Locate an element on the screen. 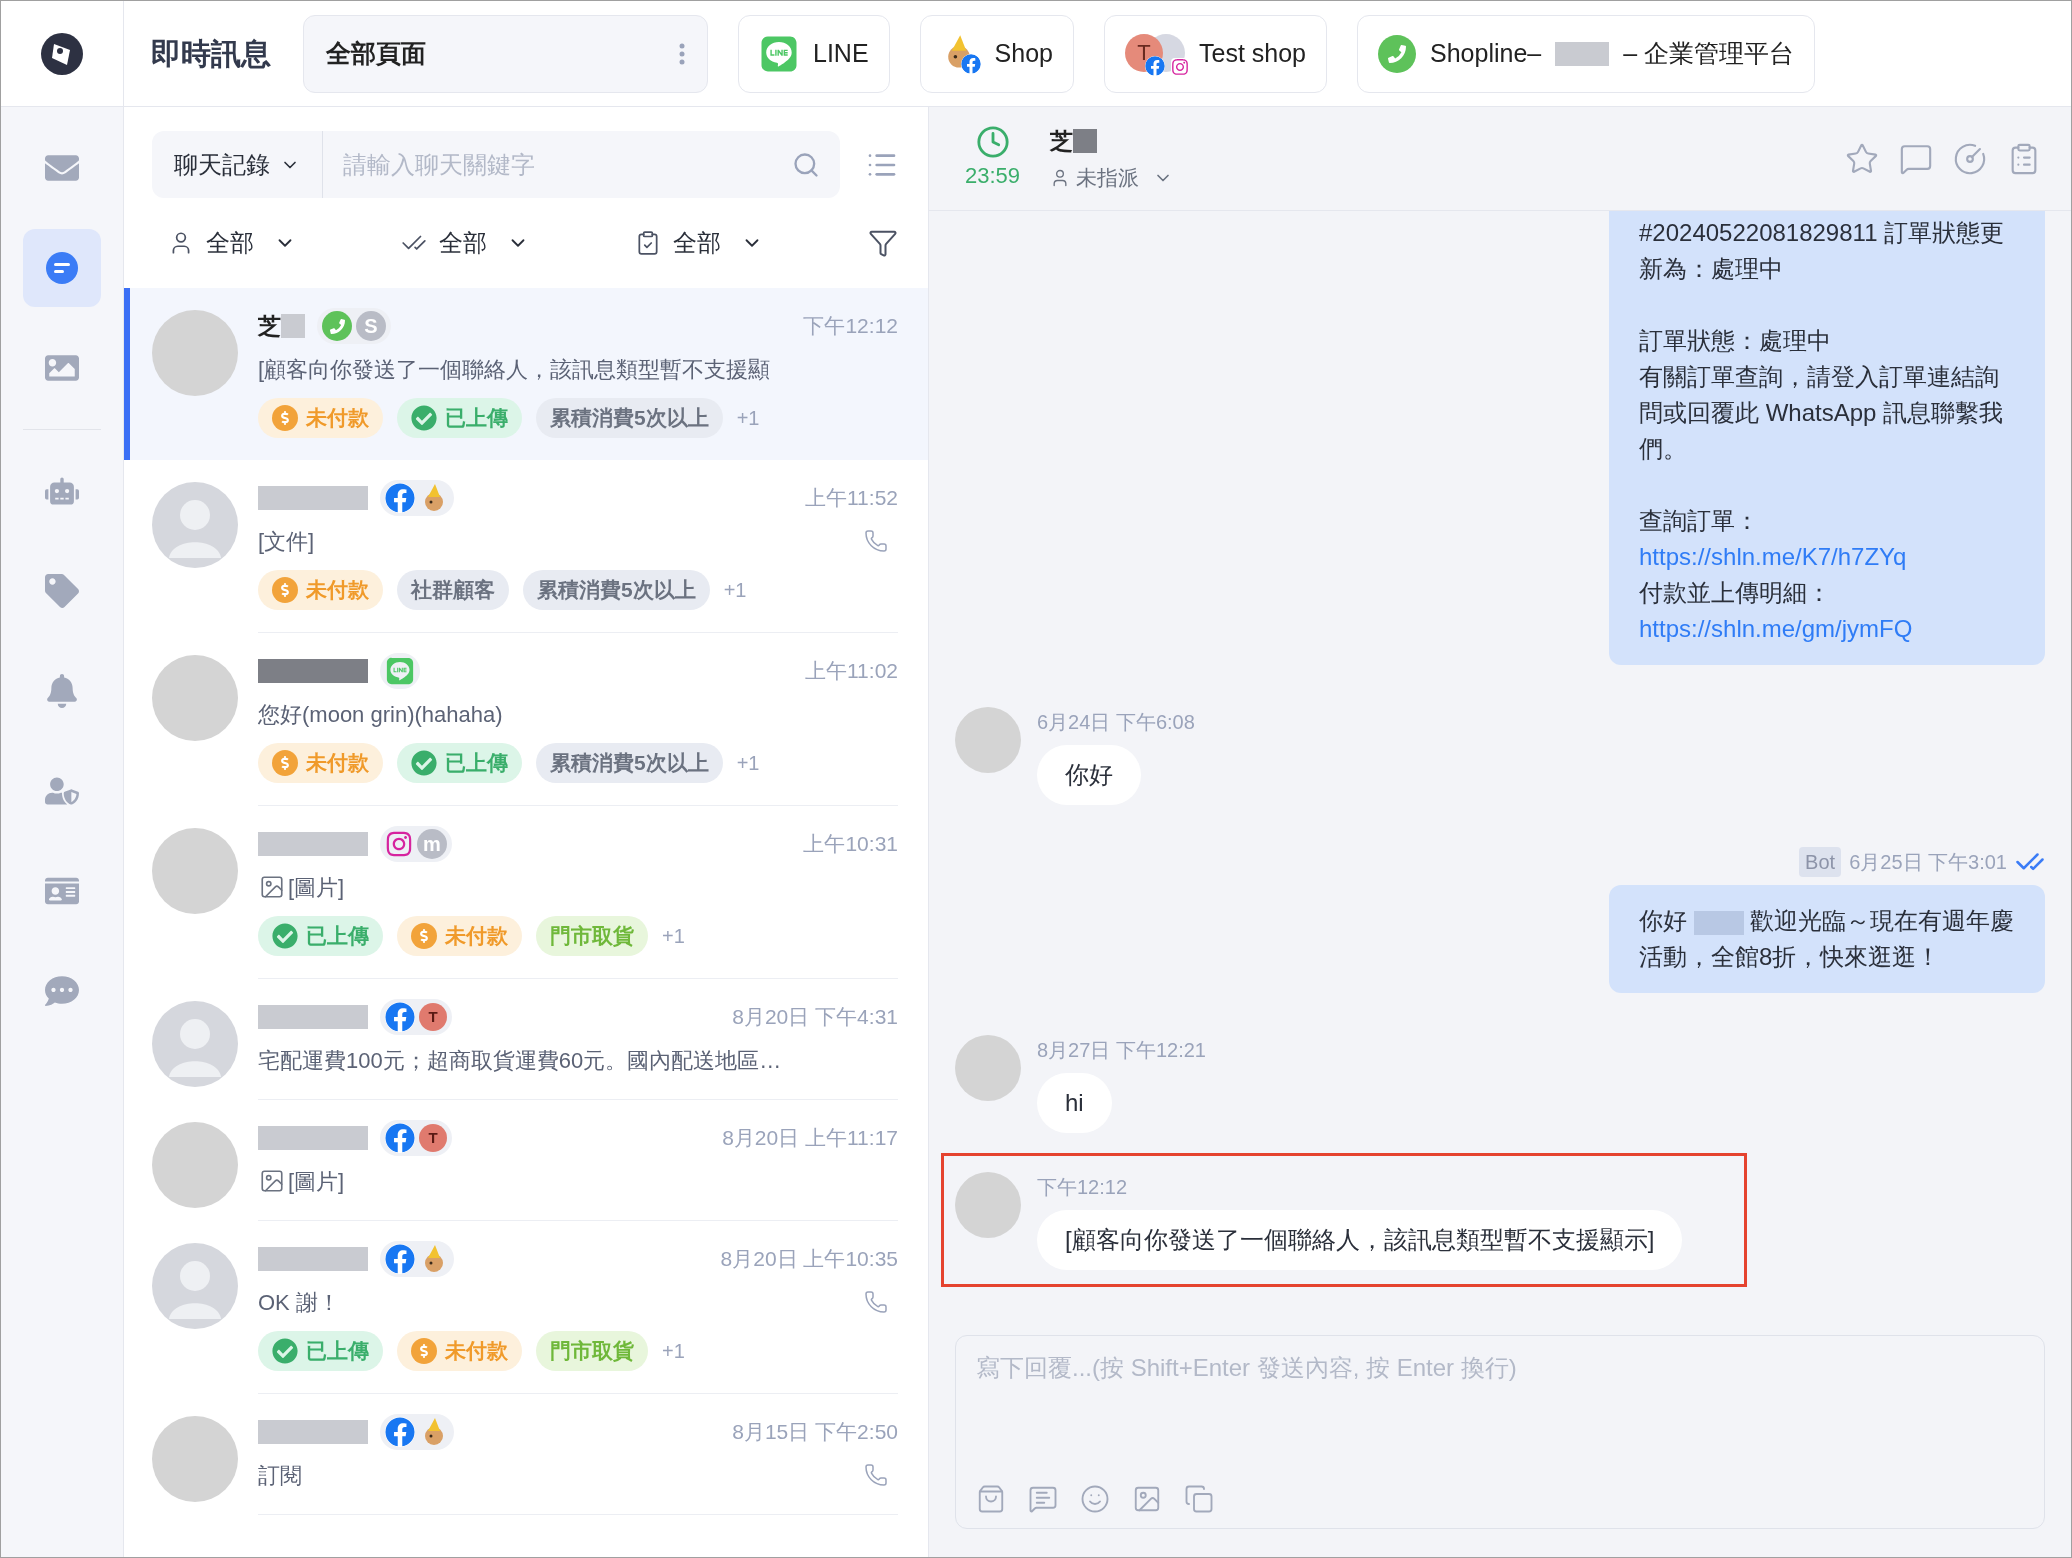  message-text: 訂單狀態：處理中 is located at coordinates (1735, 341).